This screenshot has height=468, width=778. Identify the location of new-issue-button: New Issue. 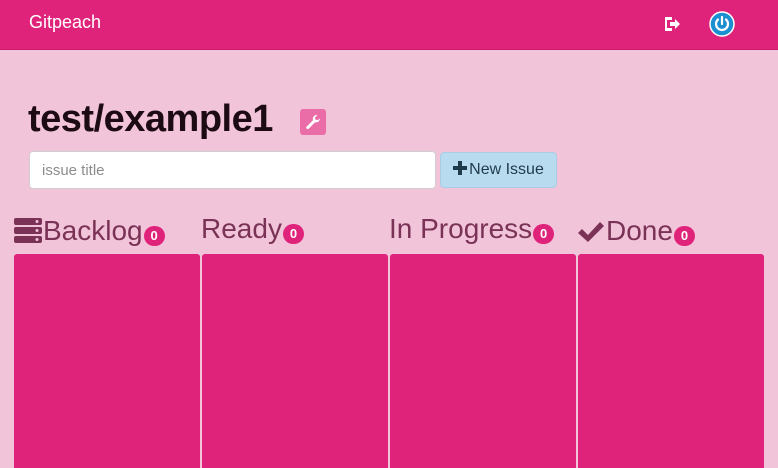
(498, 170).